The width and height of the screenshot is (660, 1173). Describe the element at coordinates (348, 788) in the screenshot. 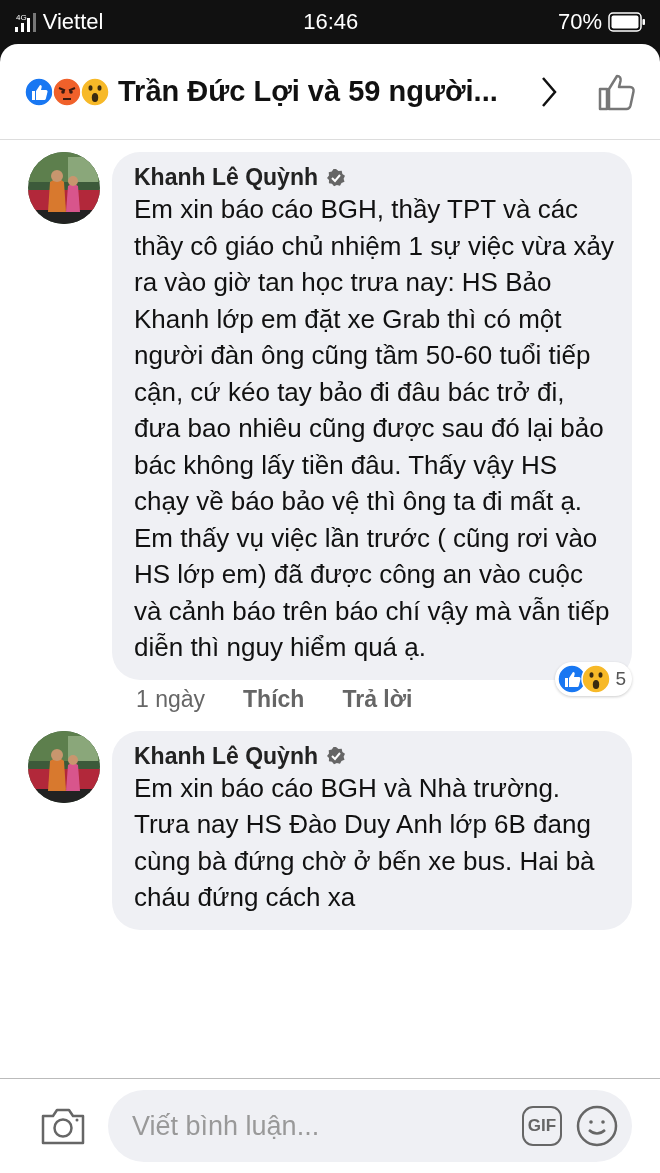

I see `comment-text: Em xin báo cáo BGH và Nhà trường.` at that location.